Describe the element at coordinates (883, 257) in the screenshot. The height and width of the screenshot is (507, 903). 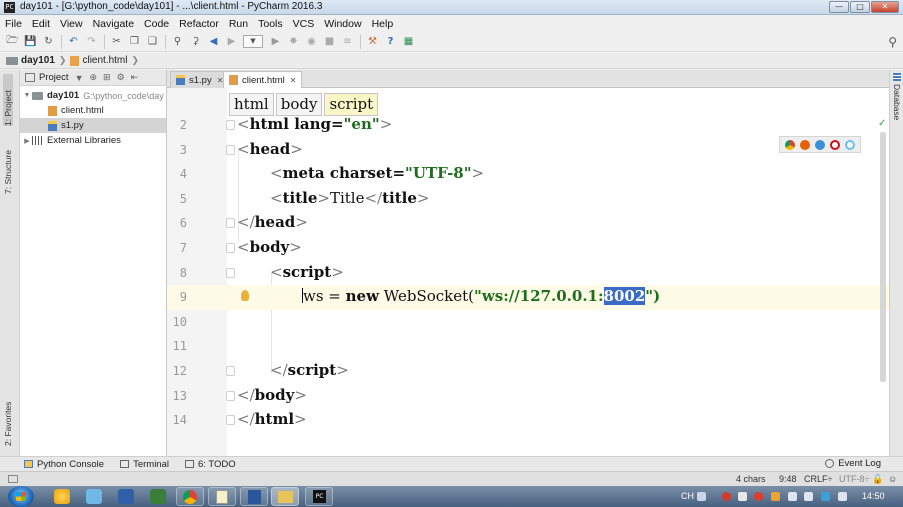
I see `editor-scrollbar` at that location.